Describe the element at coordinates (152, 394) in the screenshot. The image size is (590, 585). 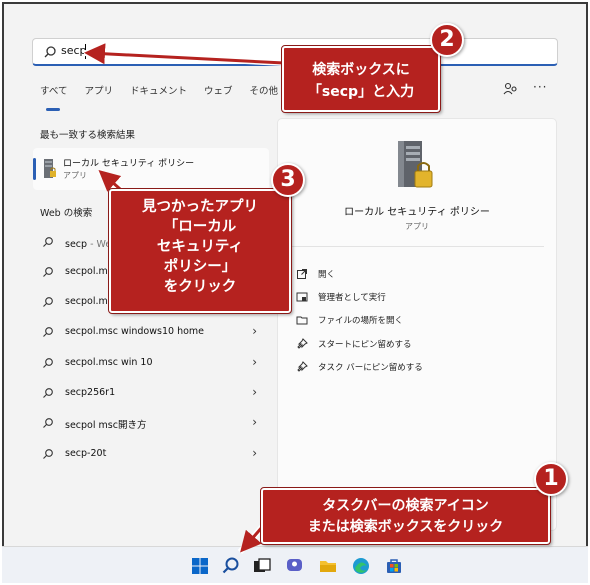
I see `web-result-item: secp256r1 ›` at that location.